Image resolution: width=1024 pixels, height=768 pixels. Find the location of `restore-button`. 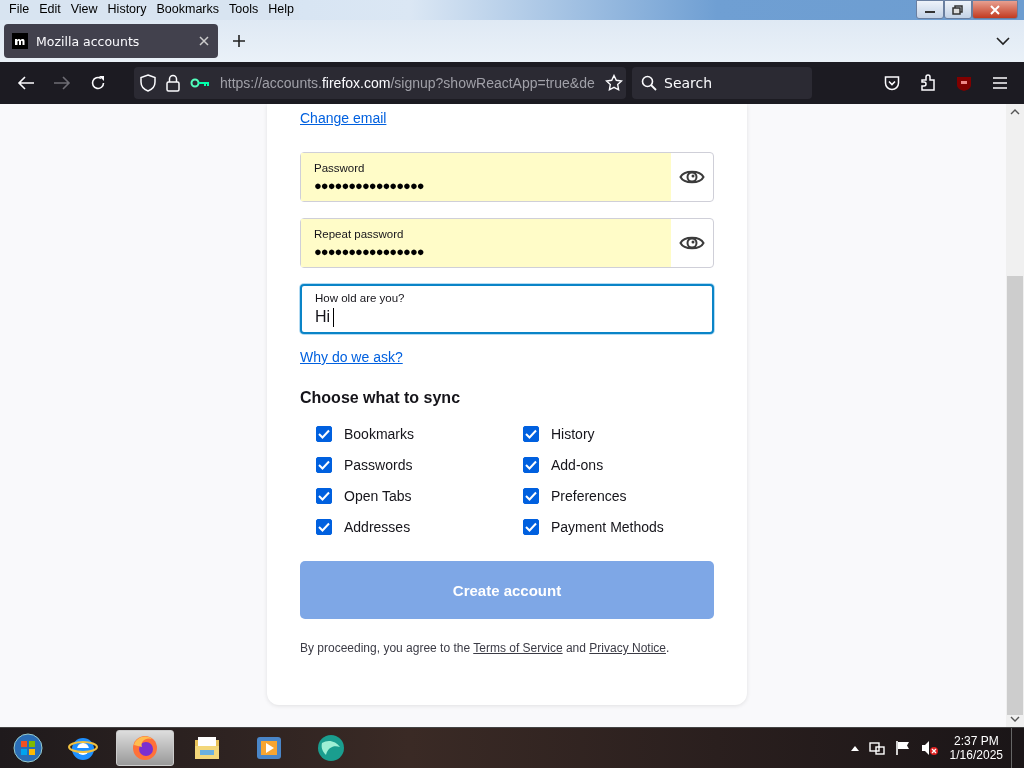

restore-button is located at coordinates (958, 9).